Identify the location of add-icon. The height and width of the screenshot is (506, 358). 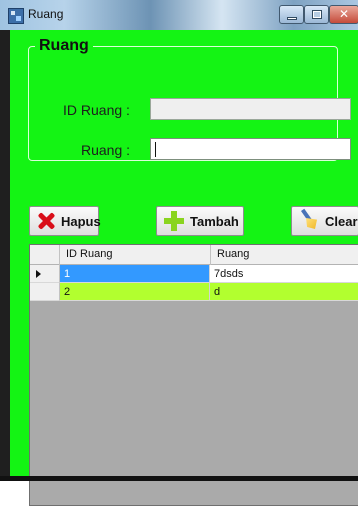
(174, 221).